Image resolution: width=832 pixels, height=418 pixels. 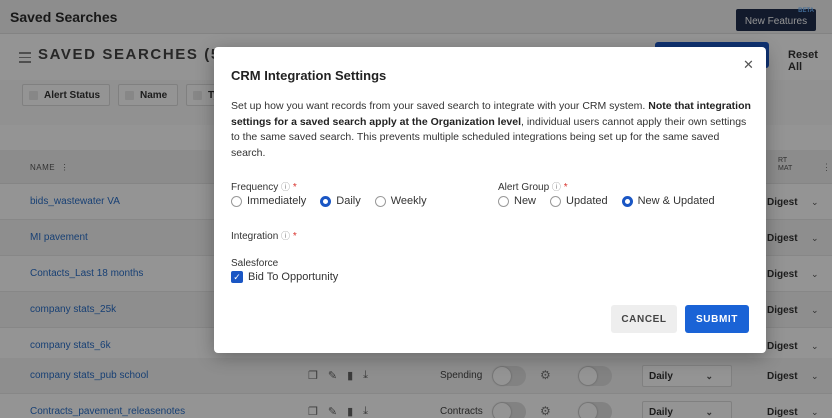 What do you see at coordinates (613, 201) in the screenshot?
I see `alert-group-radio-group: New Updated New & Updated` at bounding box center [613, 201].